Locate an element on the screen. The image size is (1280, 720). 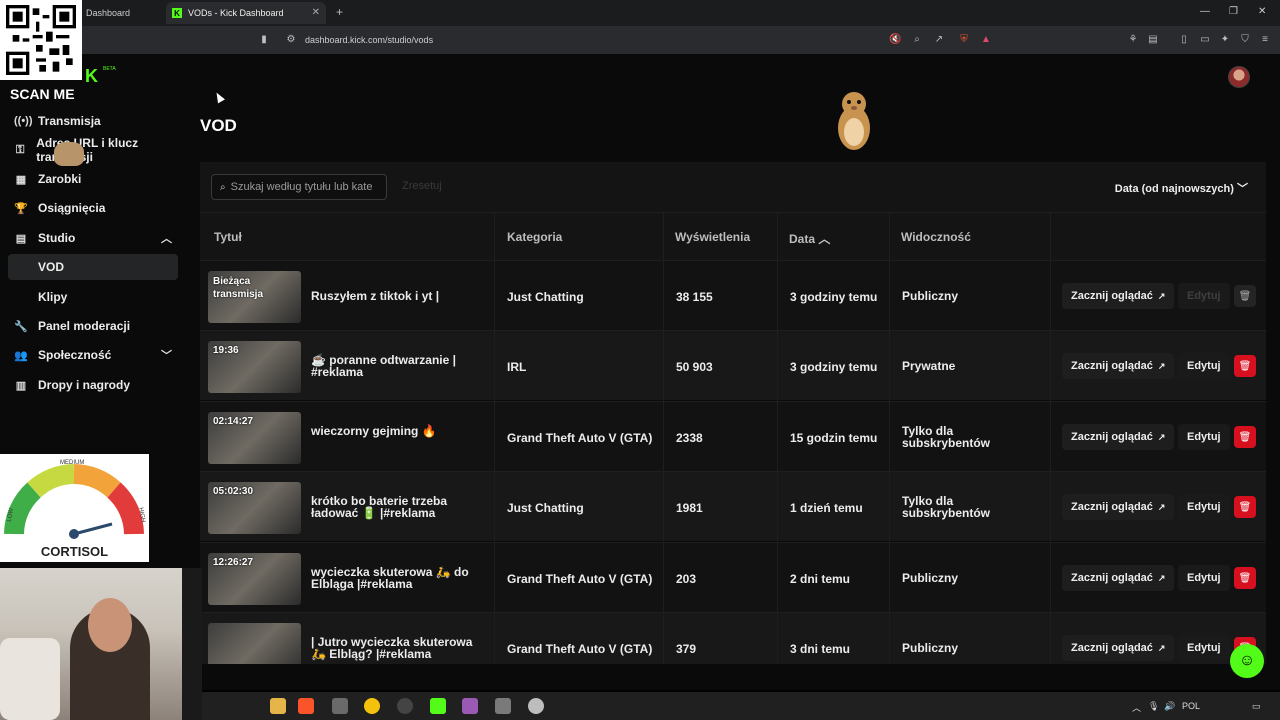
minimize-icon: — is located at coordinates (1205, 11).